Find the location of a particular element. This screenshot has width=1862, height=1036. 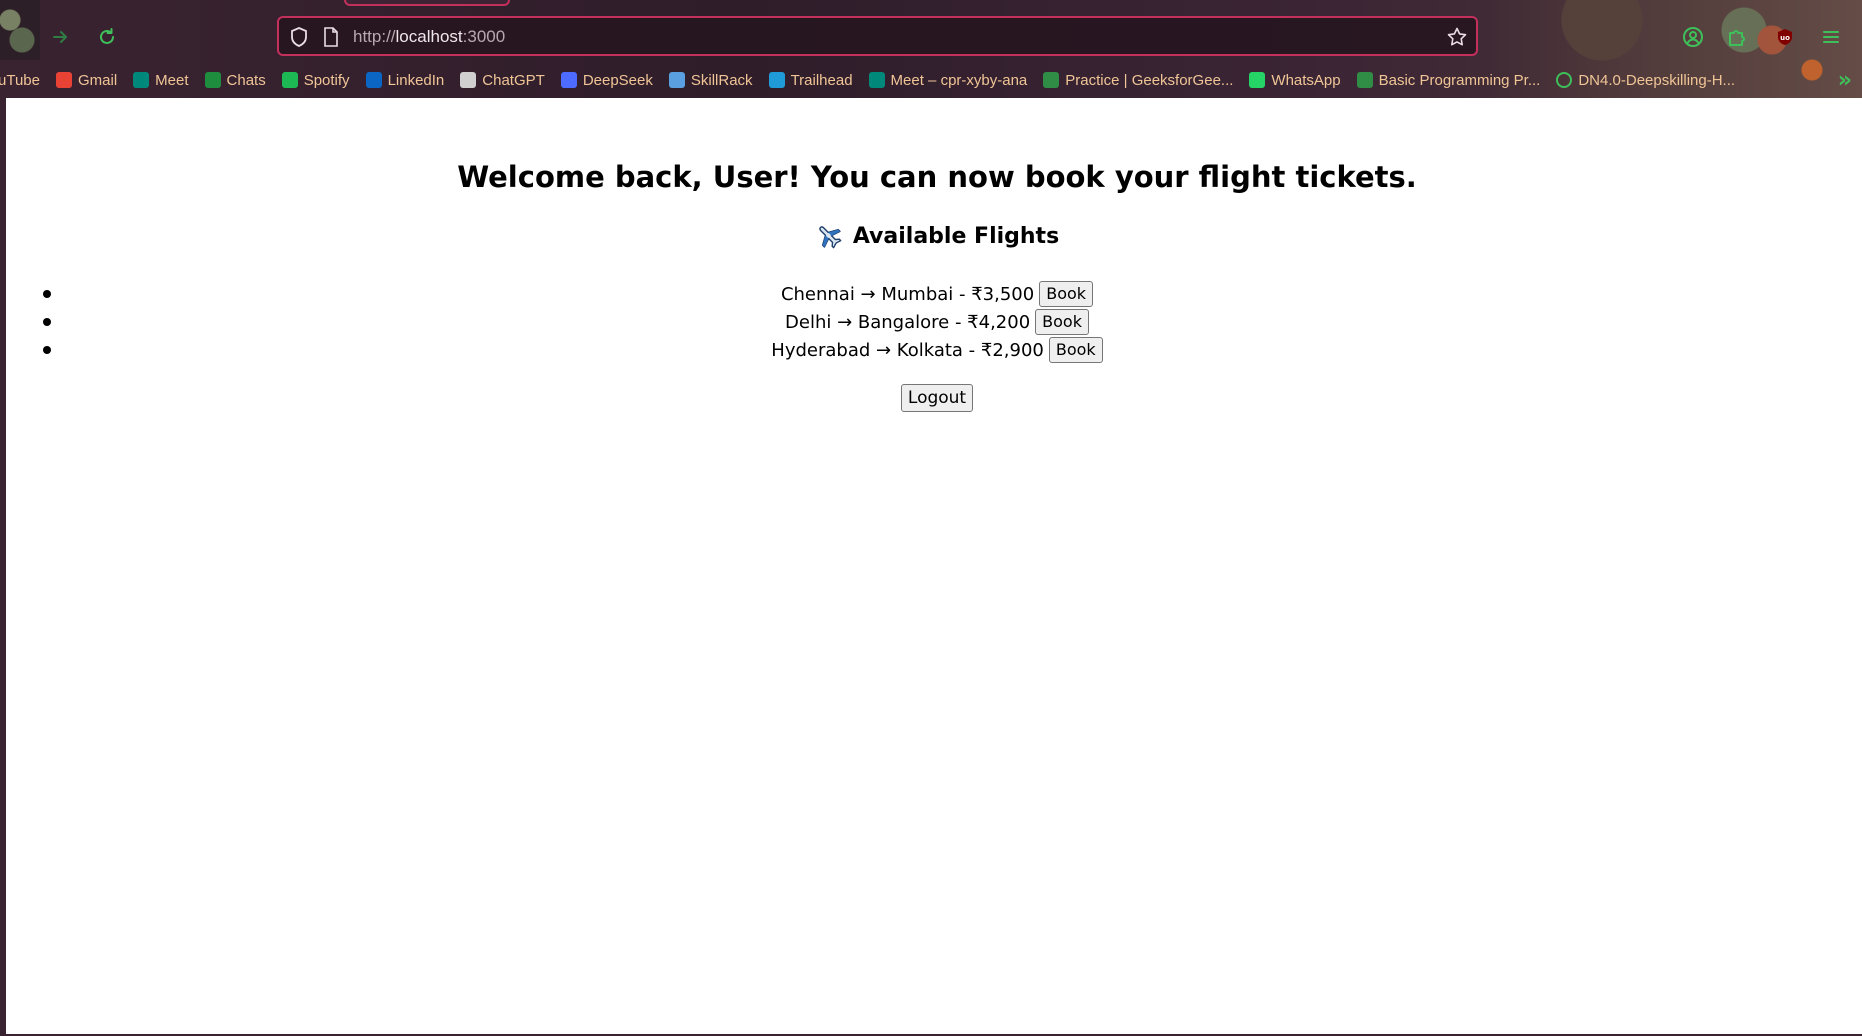

bookmark-item: WhatsApp is located at coordinates (1294, 80).